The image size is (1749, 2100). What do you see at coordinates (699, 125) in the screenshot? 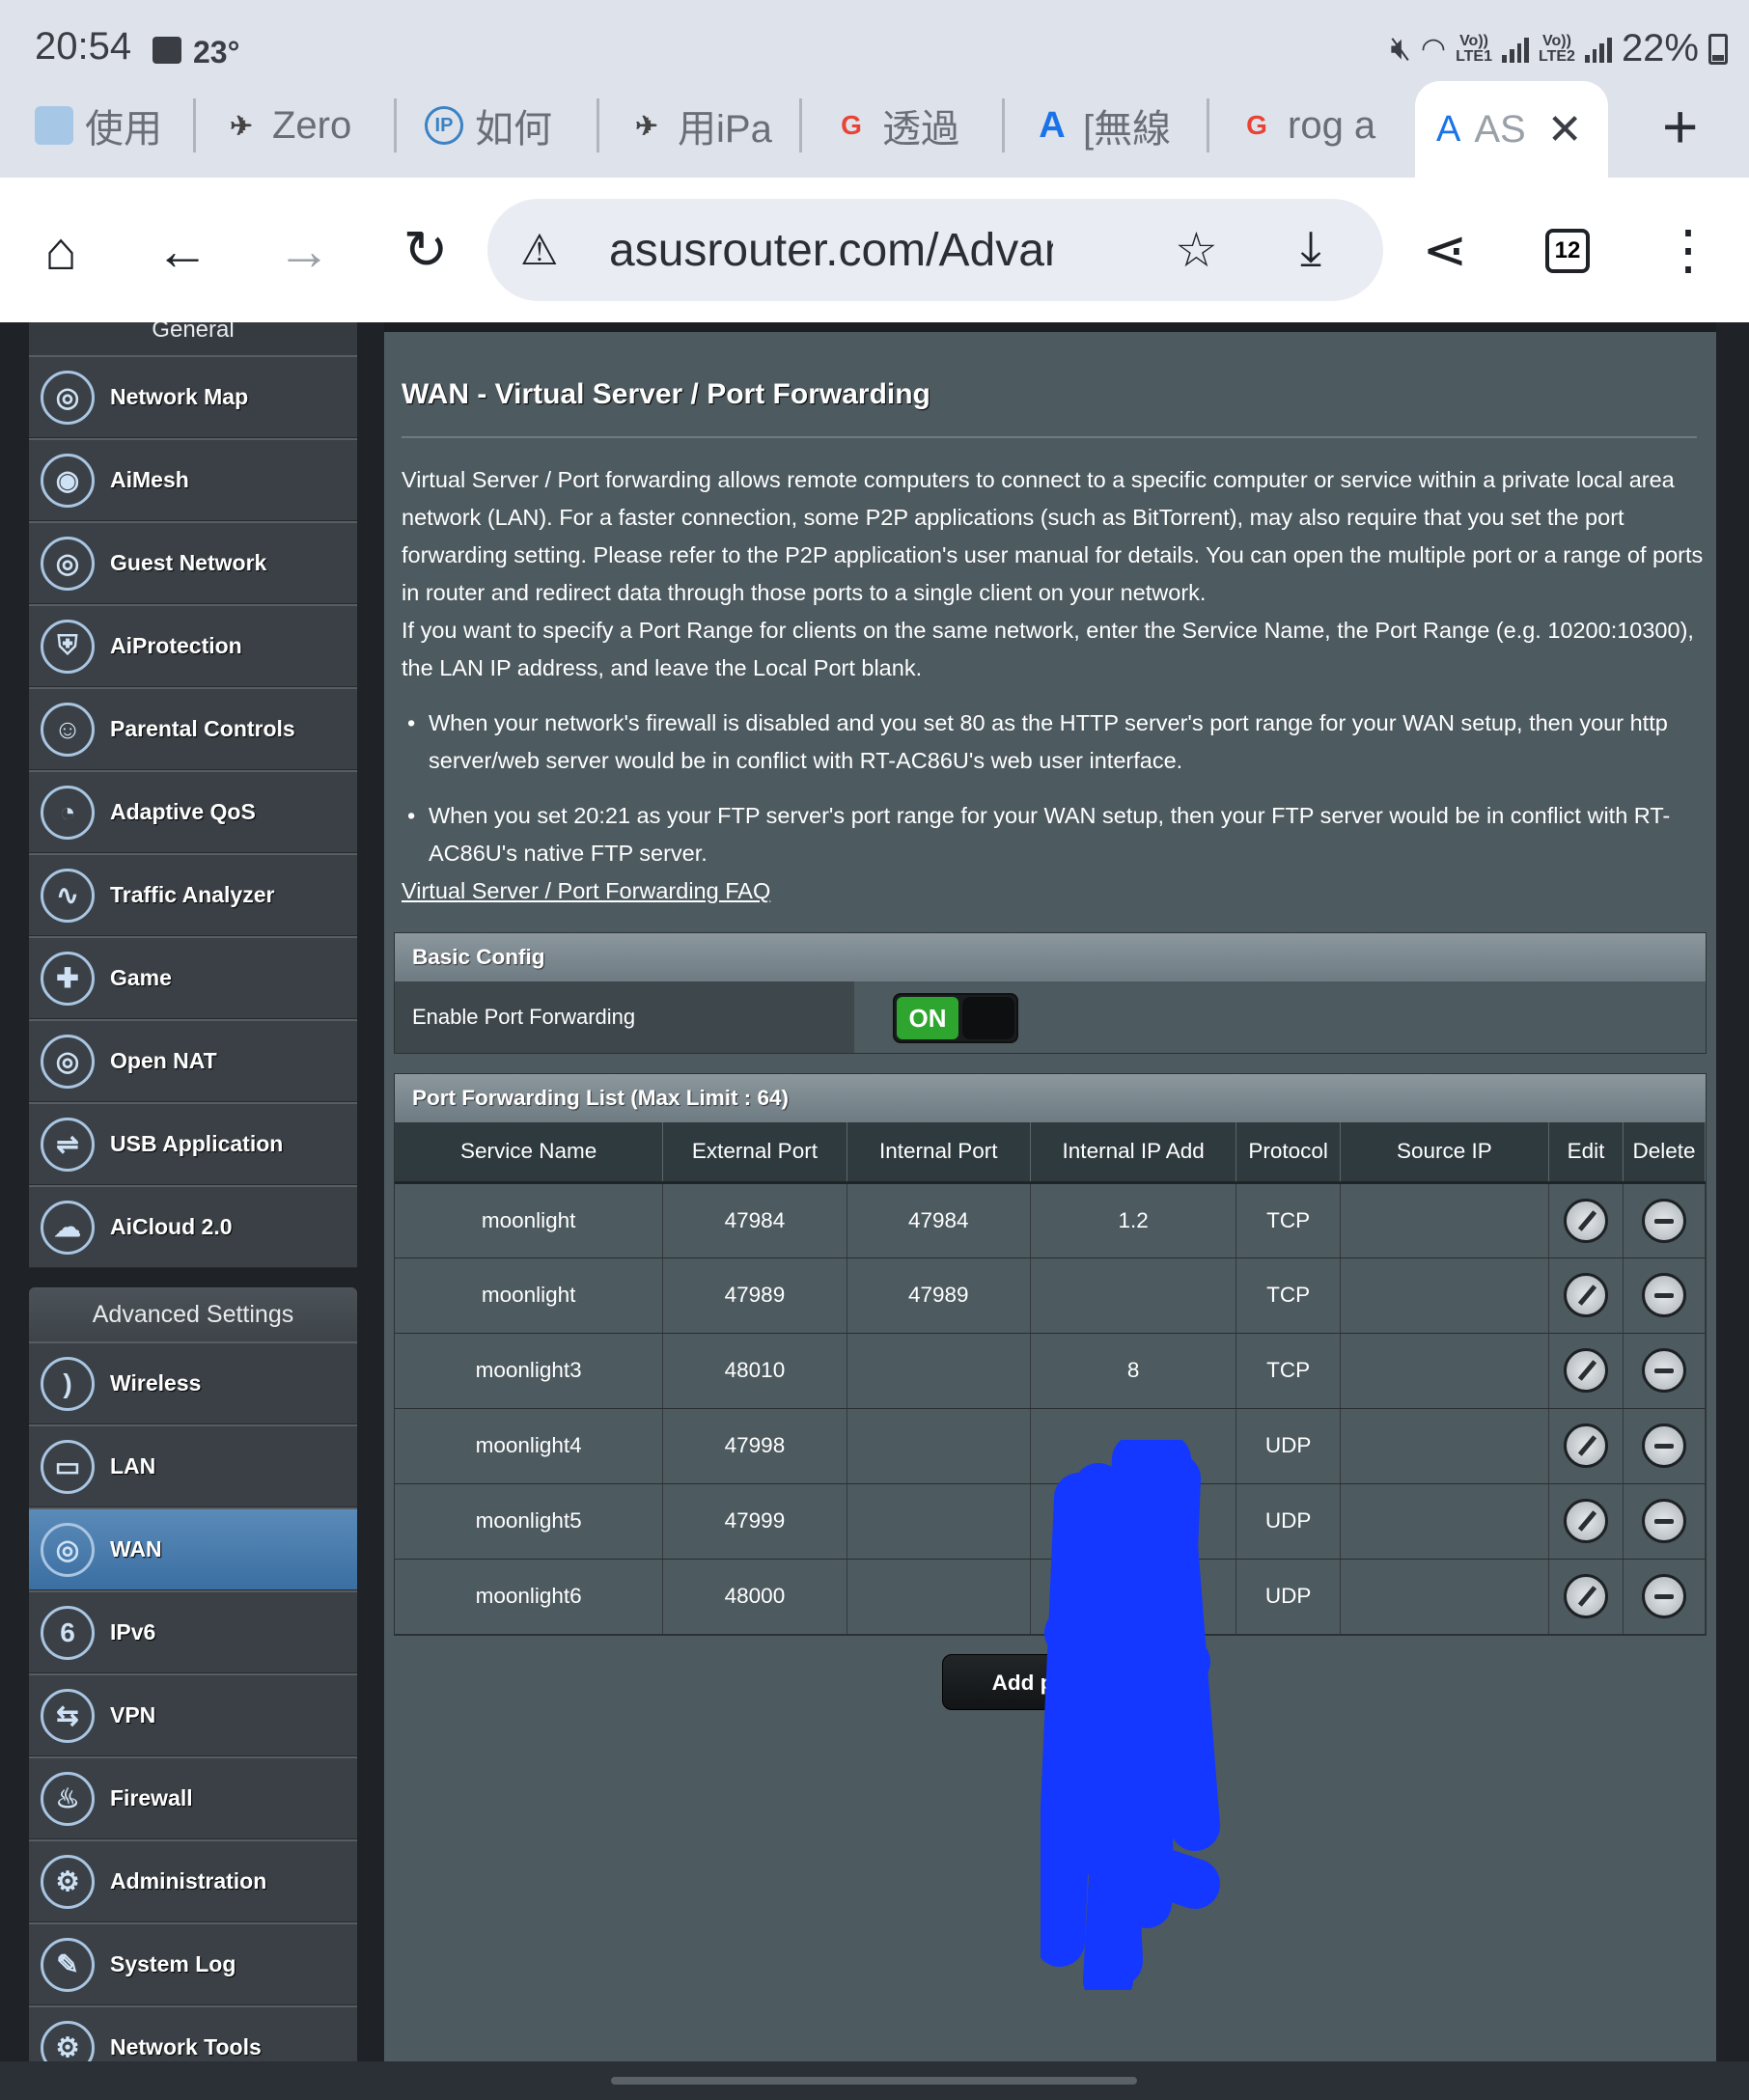
I see `tab-item: ✈ 用iPa` at bounding box center [699, 125].